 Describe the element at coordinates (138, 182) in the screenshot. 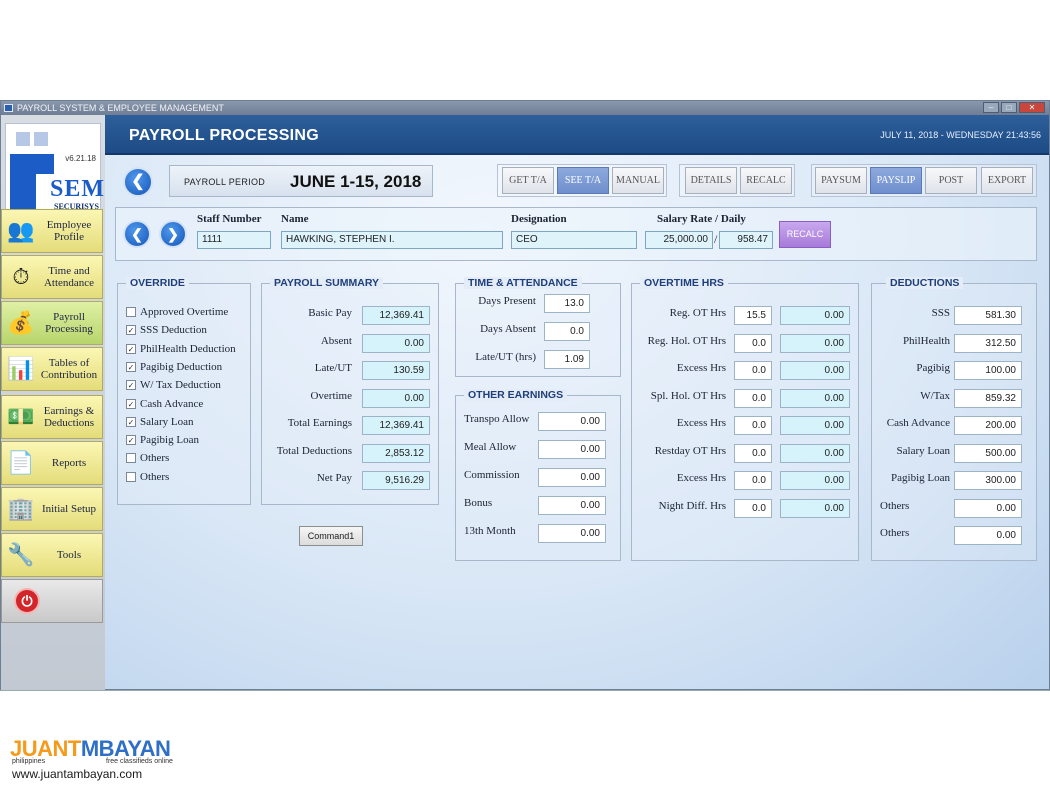

I see `back-button: ❮` at that location.